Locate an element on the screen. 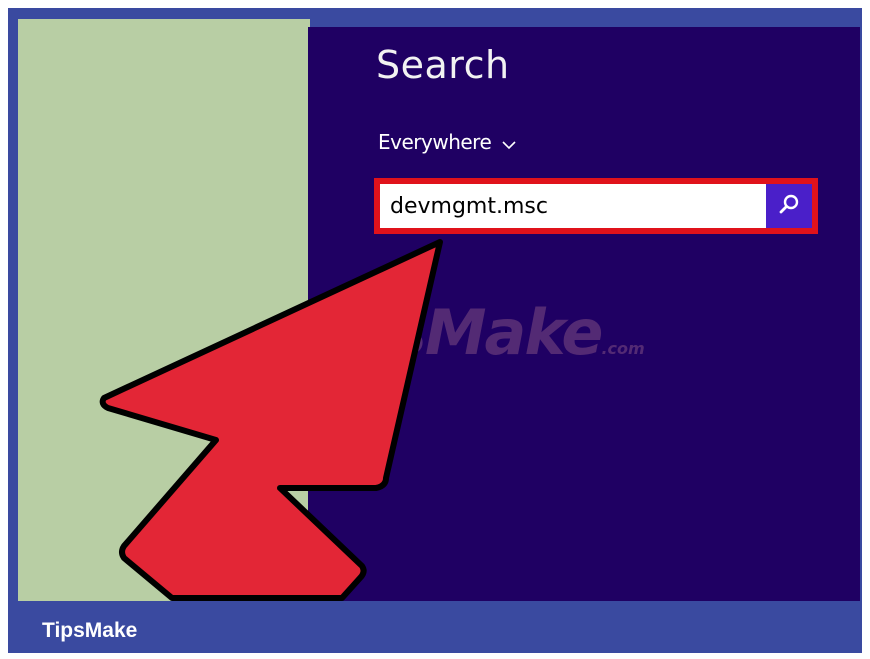 This screenshot has width=870, height=659. search-scope-dropdown: Everywhere is located at coordinates (447, 142).